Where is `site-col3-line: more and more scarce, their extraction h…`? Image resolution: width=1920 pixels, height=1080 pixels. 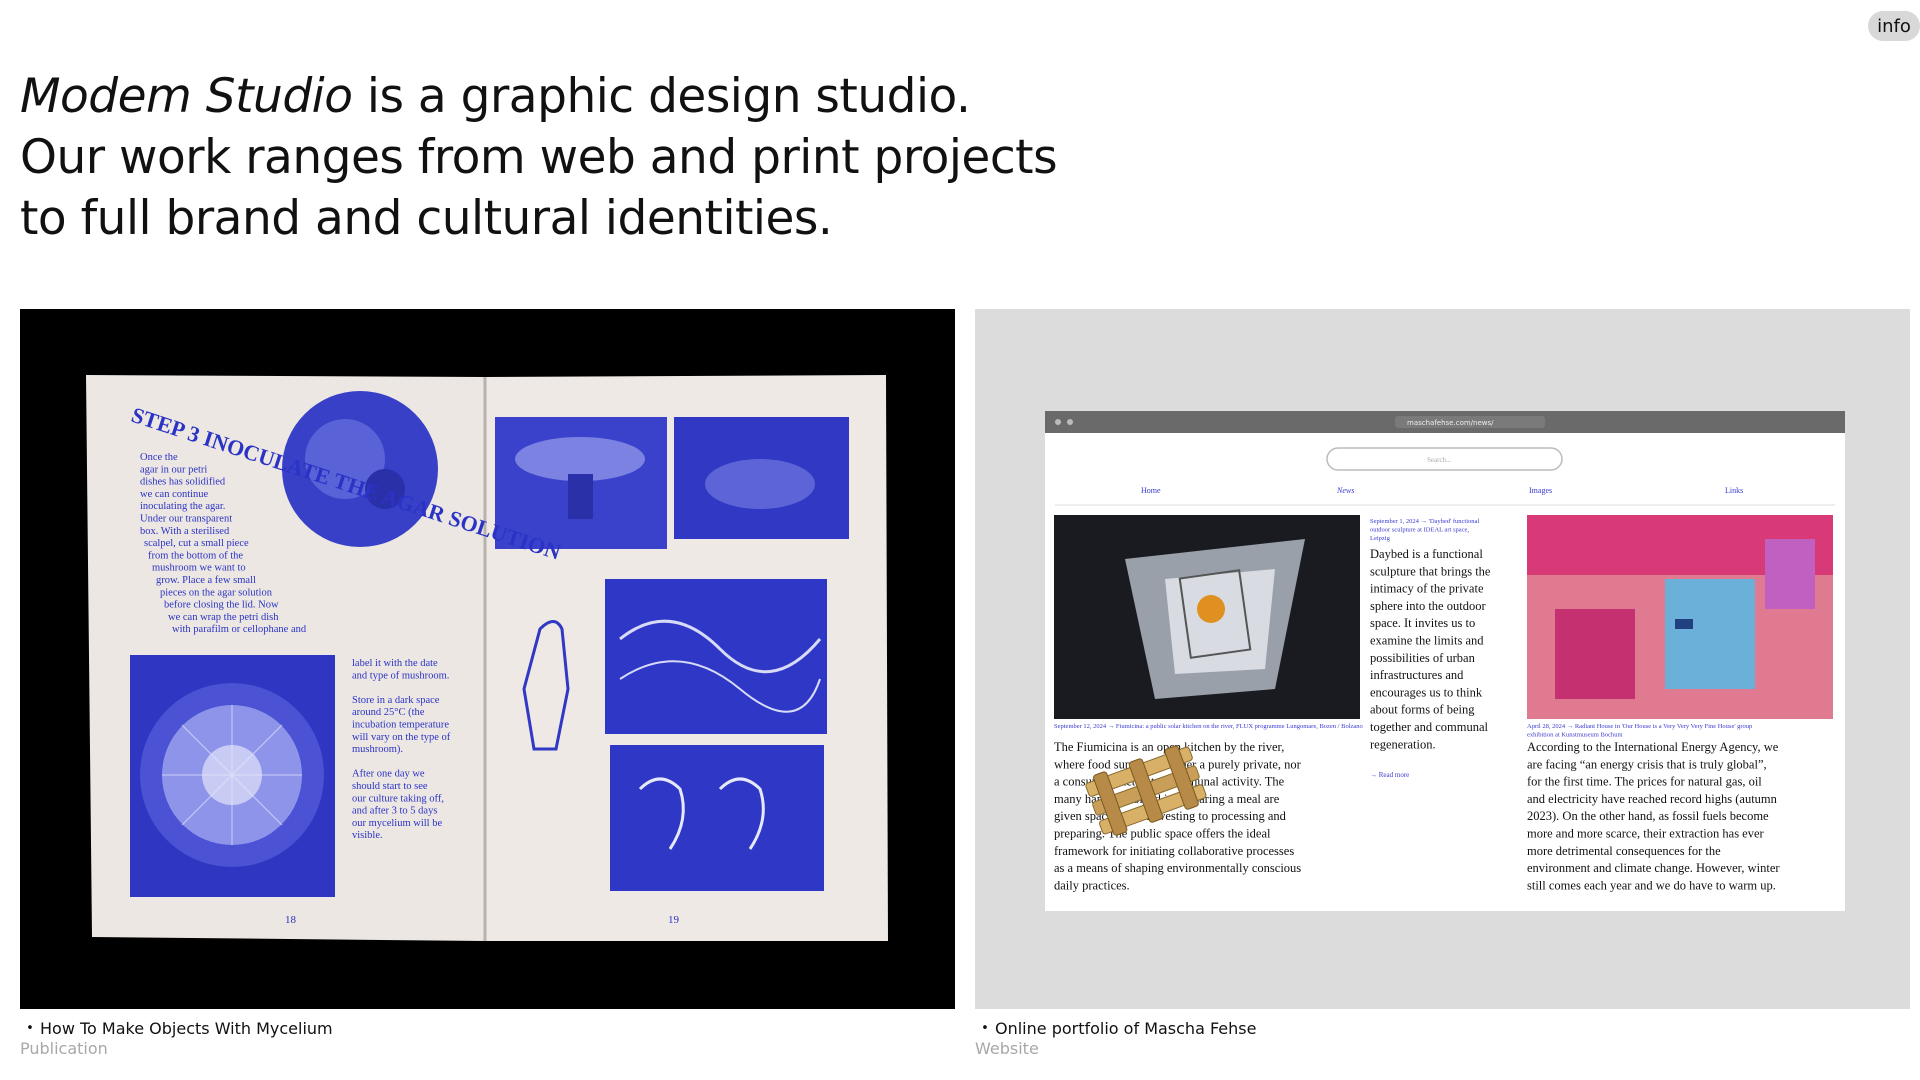 site-col3-line: more and more scarce, their extraction h… is located at coordinates (1646, 834).